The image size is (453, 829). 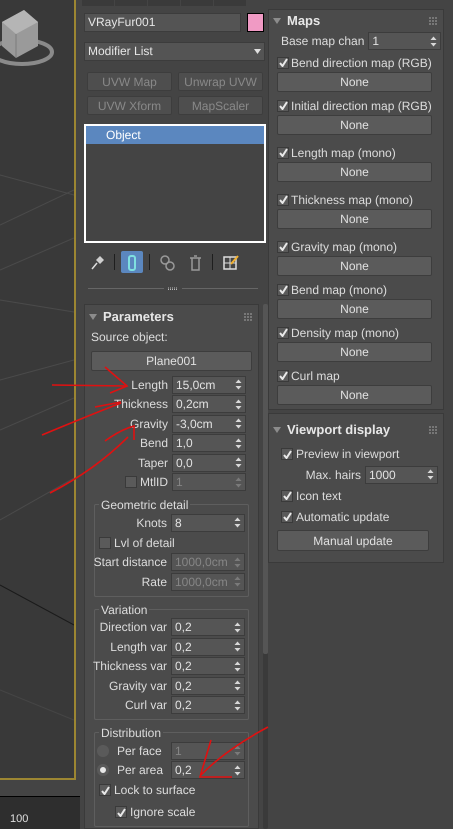 I want to click on rollout-title: Maps, so click(x=303, y=21).